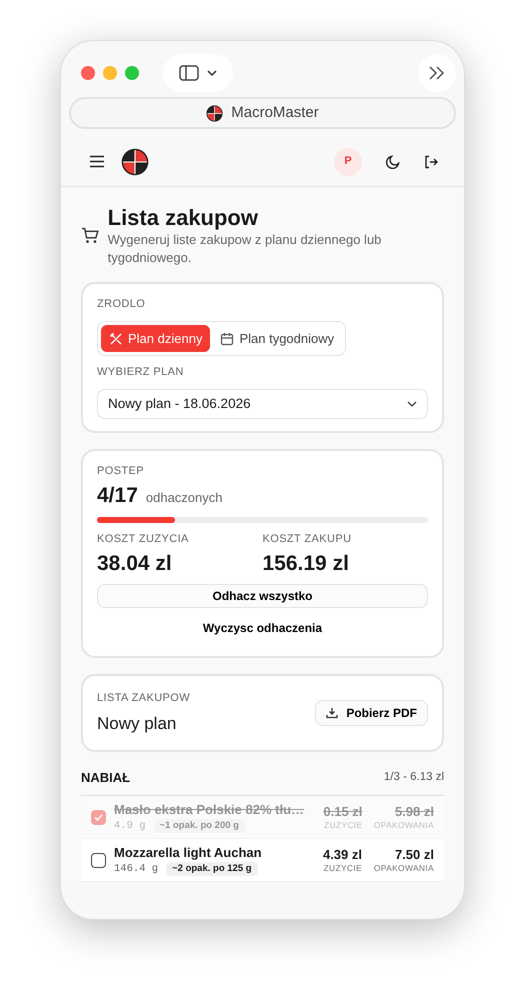 The height and width of the screenshot is (1000, 525). I want to click on source-label: ZRODLO, so click(121, 304).